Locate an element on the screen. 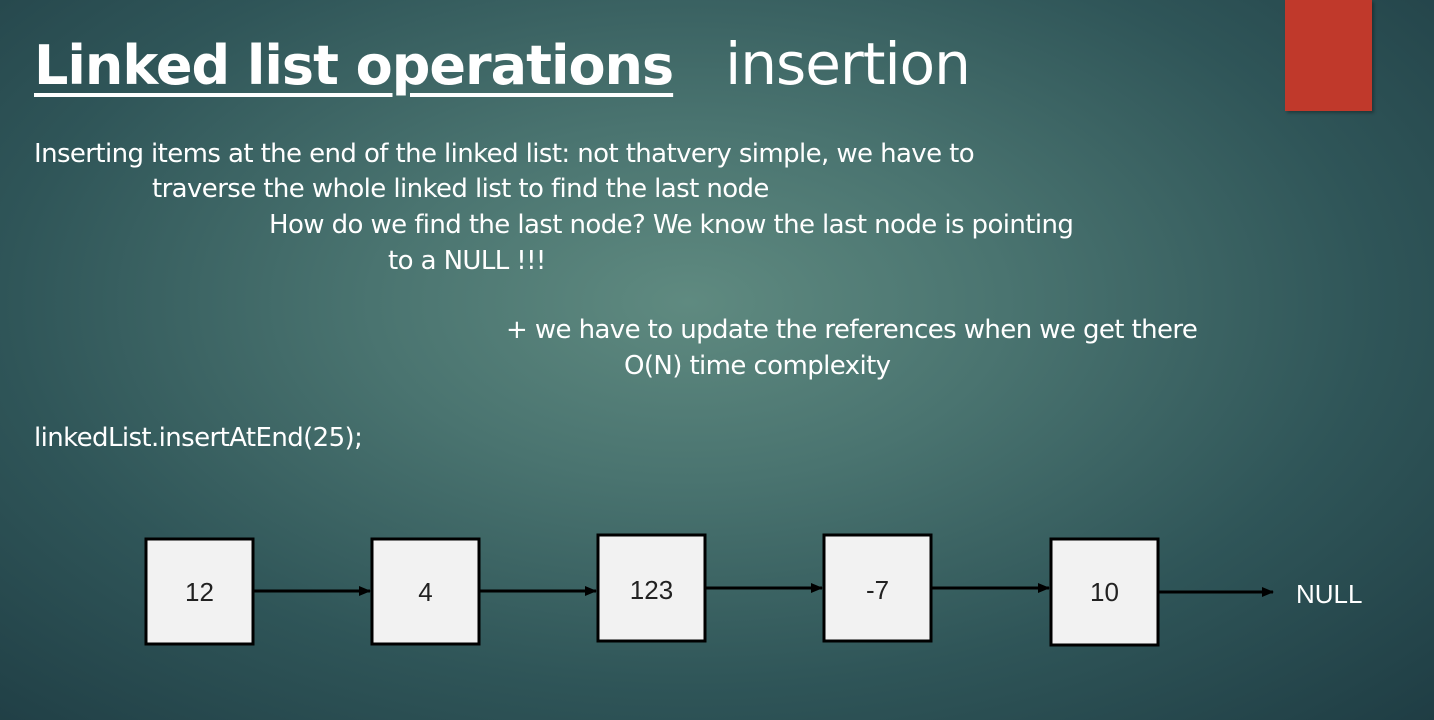 The image size is (1434, 720). node-value: 10 is located at coordinates (1104, 592).